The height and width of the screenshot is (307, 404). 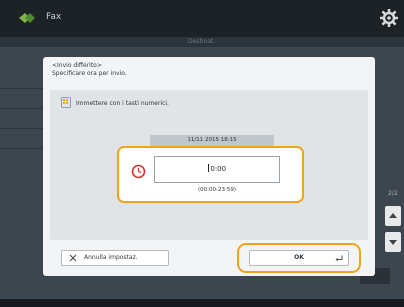 I want to click on dialog-title: <Invio differito>, so click(x=77, y=65).